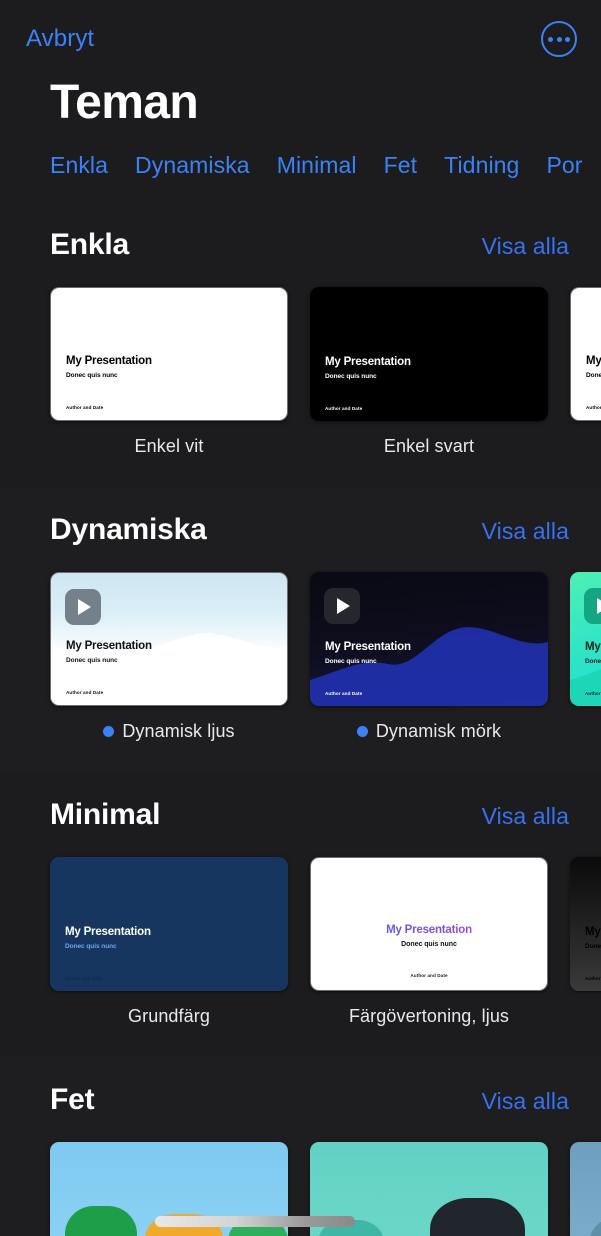  I want to click on theme-card-label: Enkel vit, so click(169, 446).